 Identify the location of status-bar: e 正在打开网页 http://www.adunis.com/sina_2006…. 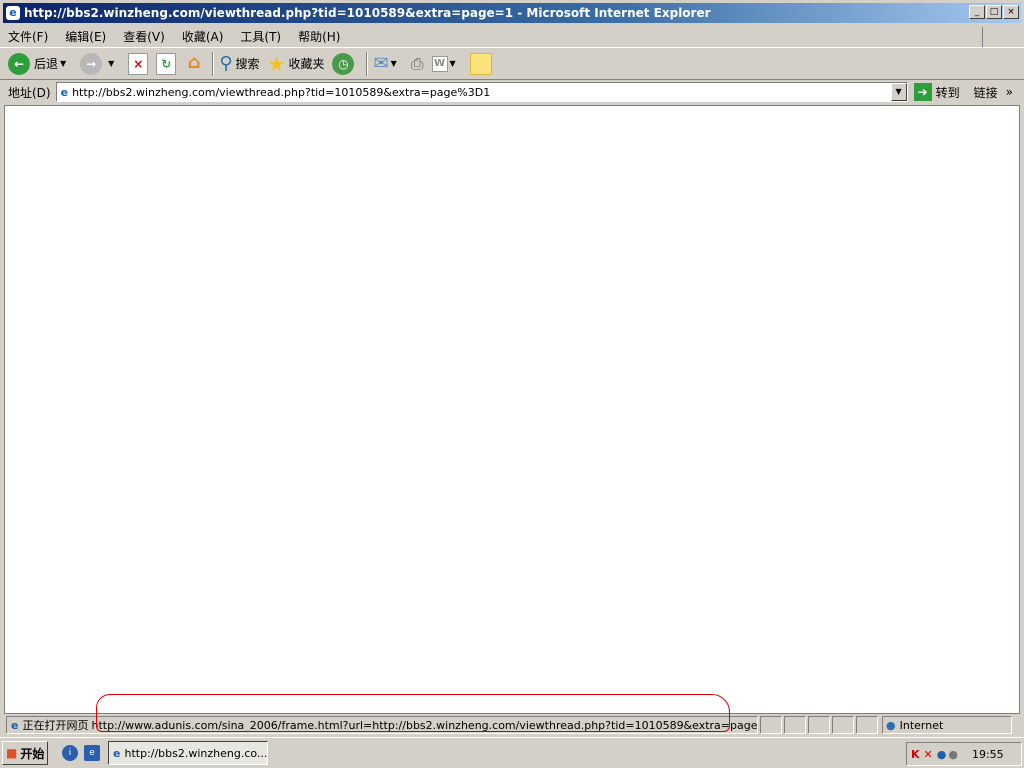
(512, 725).